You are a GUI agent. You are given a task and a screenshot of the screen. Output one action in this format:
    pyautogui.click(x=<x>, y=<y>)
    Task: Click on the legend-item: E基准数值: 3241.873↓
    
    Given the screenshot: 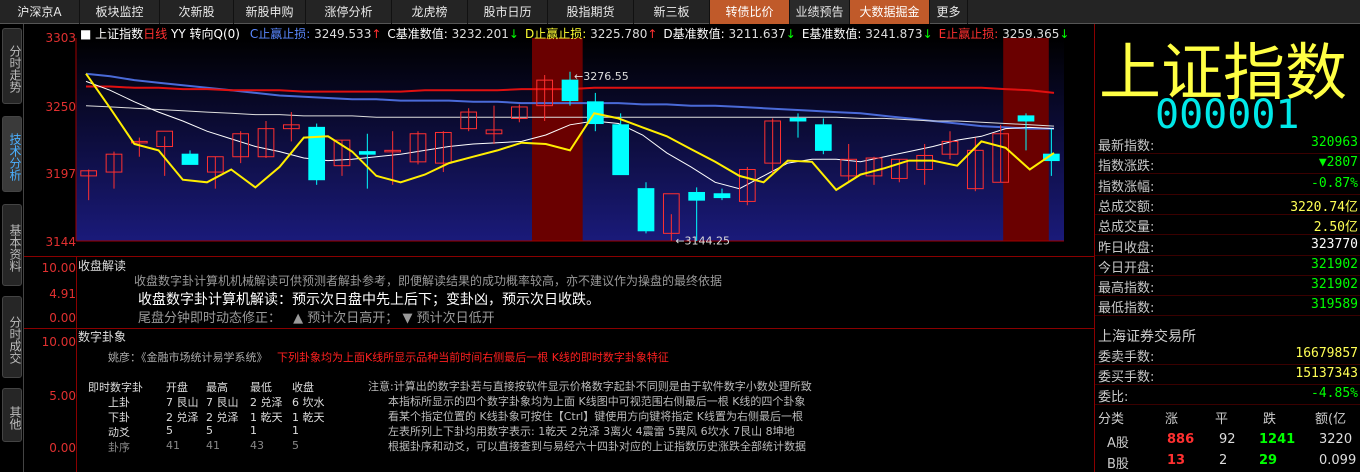 What is the action you would take?
    pyautogui.click(x=867, y=34)
    